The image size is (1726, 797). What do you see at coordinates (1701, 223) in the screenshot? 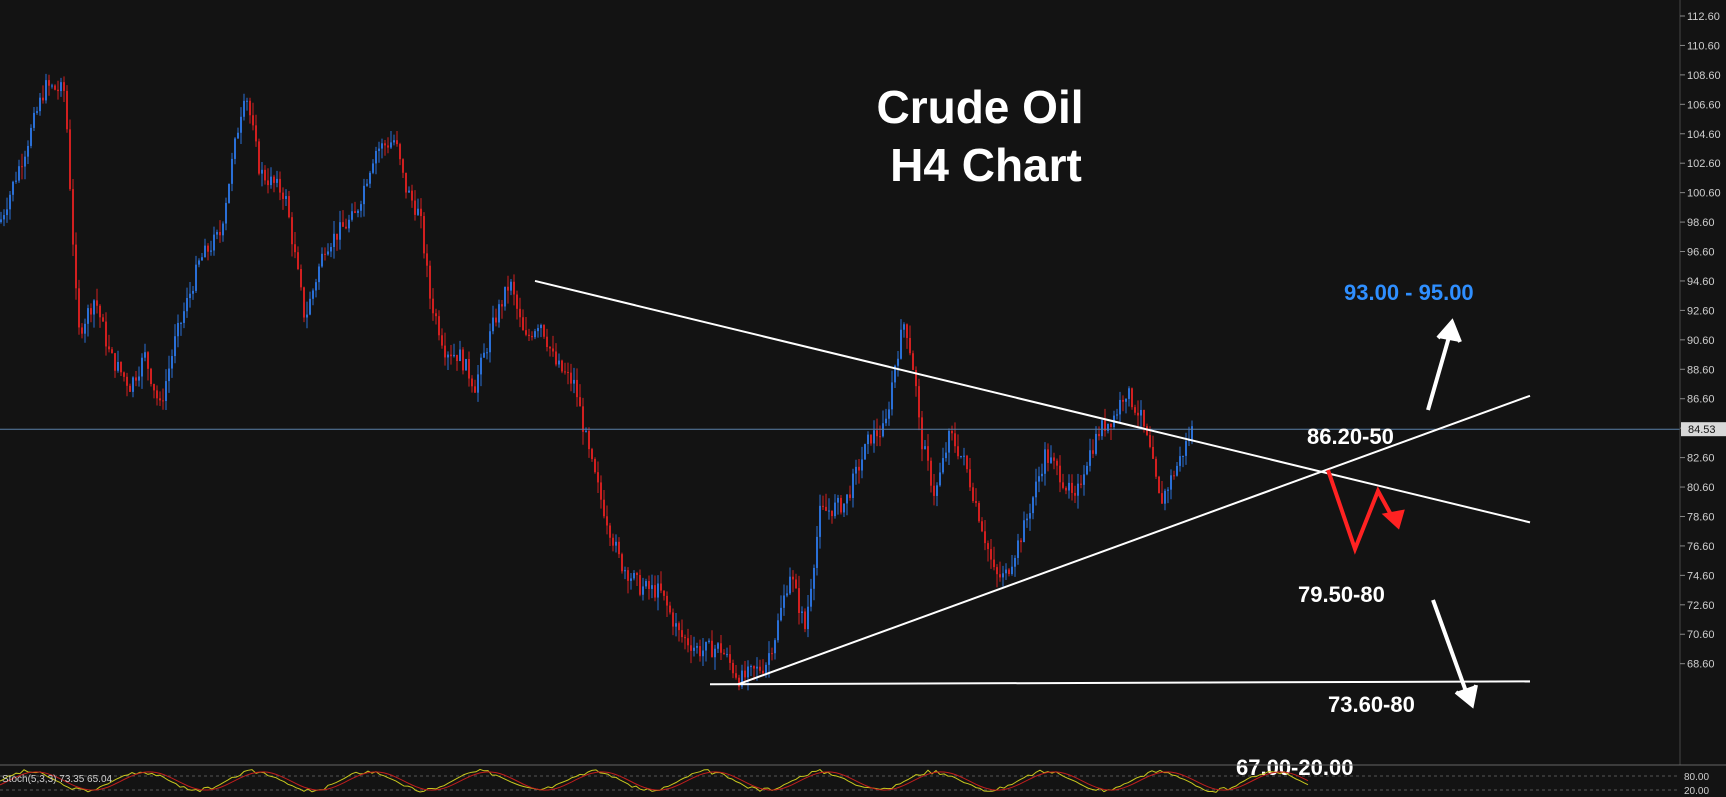
I see `y-tick-label: 98.60` at bounding box center [1701, 223].